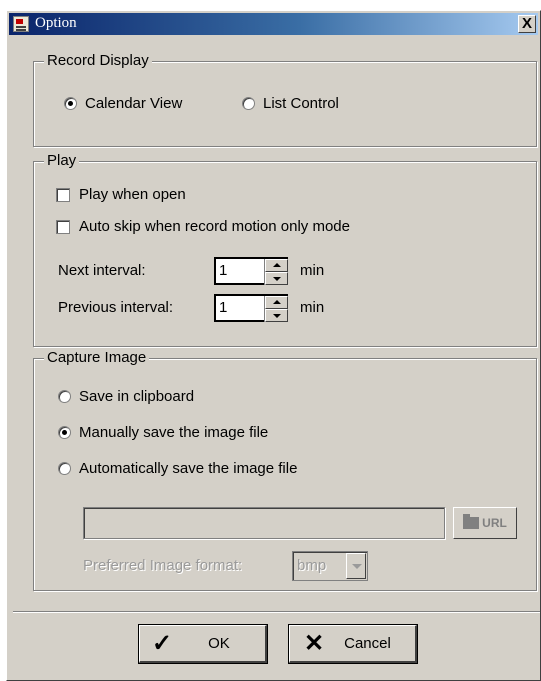 This screenshot has height=681, width=541. I want to click on checkmark-icon: ✓, so click(162, 643).